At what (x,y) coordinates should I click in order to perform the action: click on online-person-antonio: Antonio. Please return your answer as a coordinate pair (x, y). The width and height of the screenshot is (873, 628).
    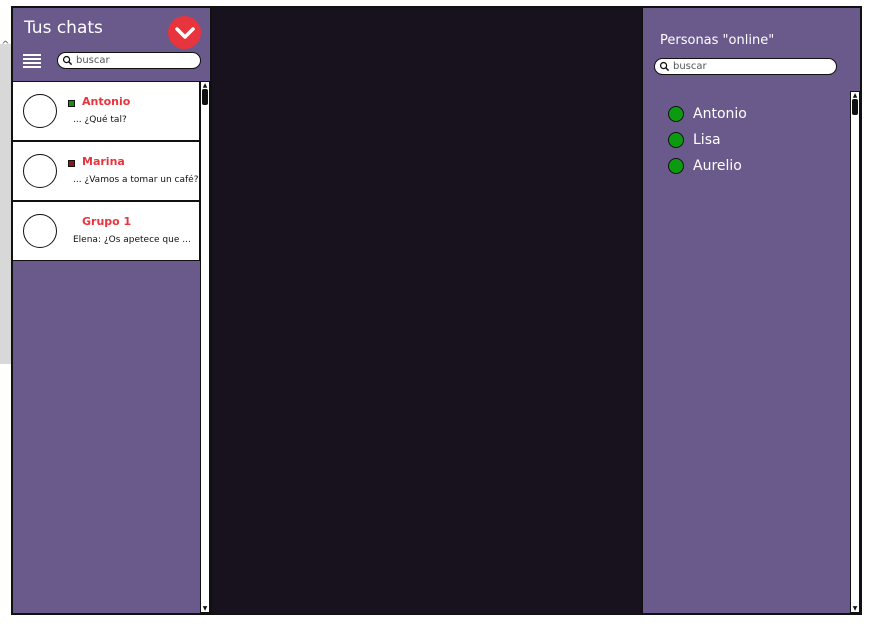
    Looking at the image, I should click on (707, 114).